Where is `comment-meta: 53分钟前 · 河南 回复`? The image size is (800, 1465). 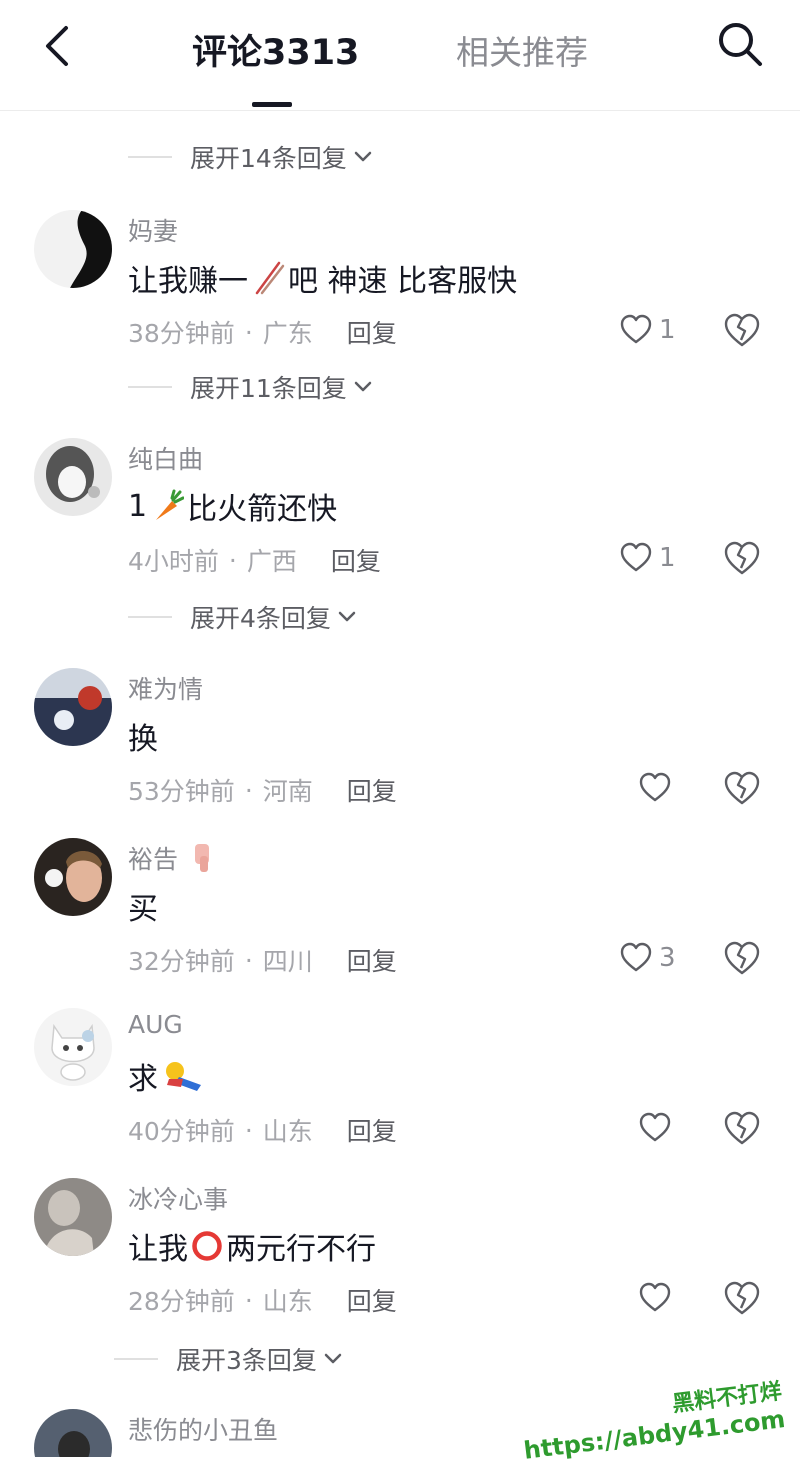
comment-meta: 53分钟前 · 河南 回复 is located at coordinates (262, 790).